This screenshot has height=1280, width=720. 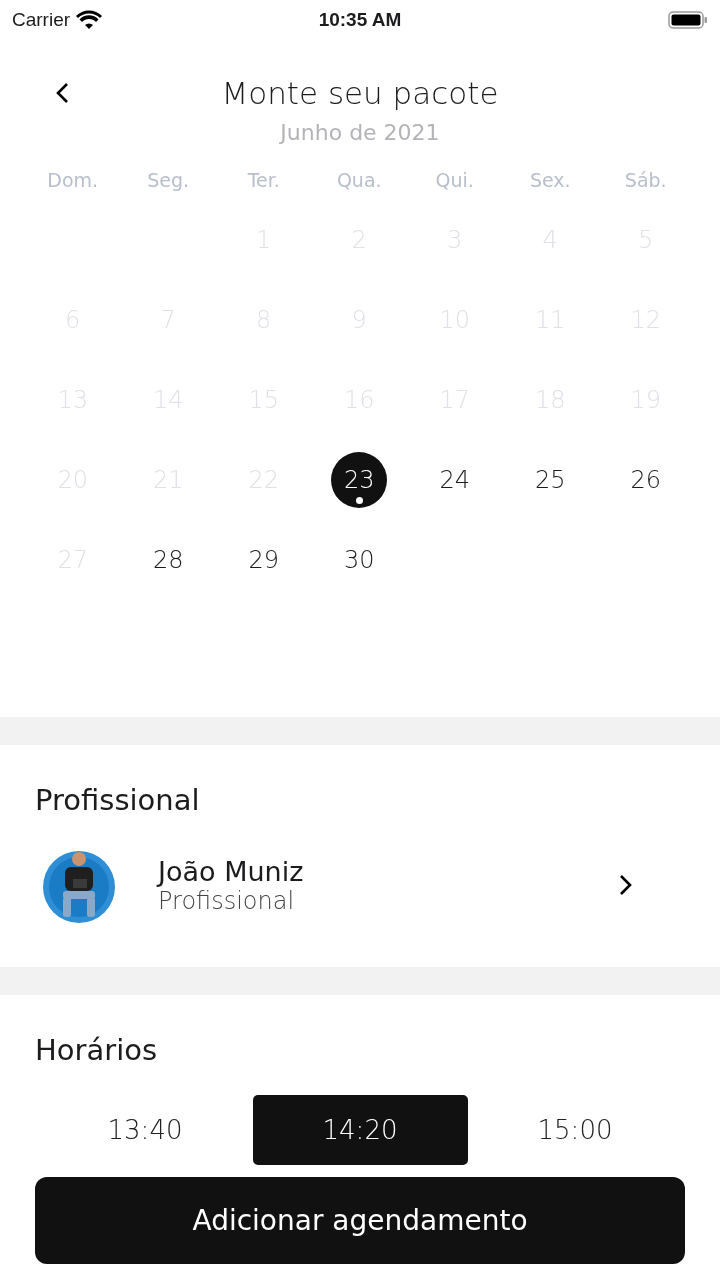 I want to click on time-slot: 14:20, so click(x=360, y=1130).